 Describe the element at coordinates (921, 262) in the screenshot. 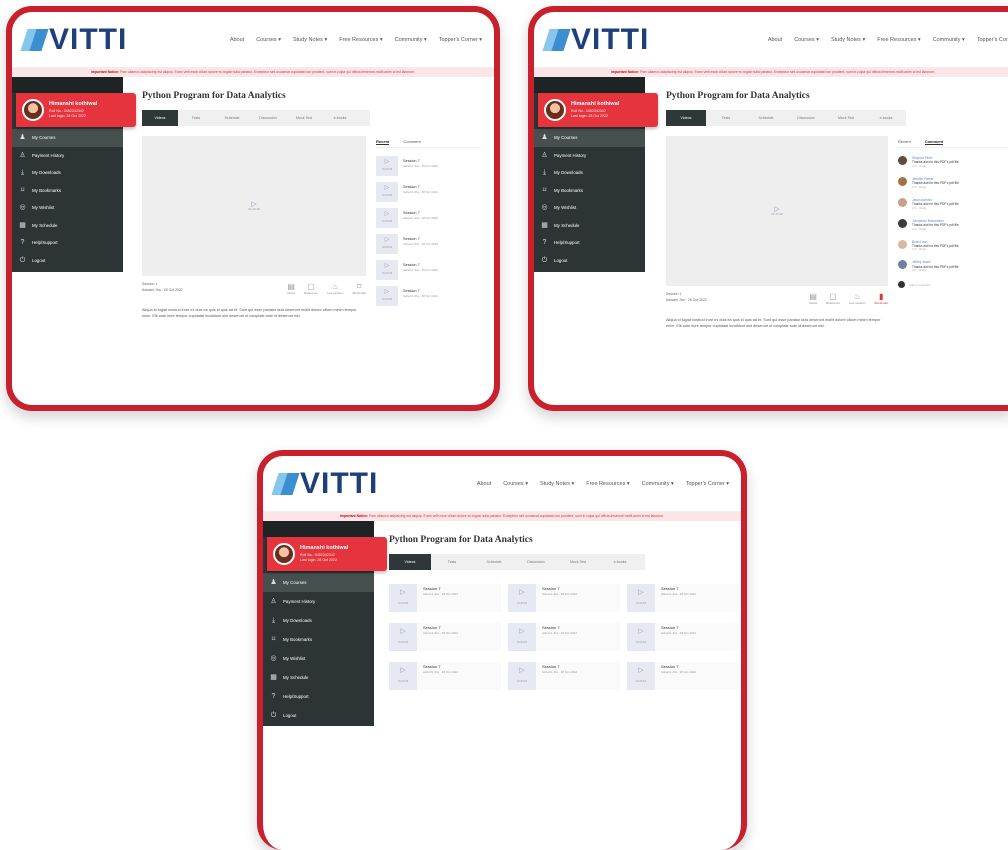

I see `comment-author: Jeffrey Jewel` at that location.